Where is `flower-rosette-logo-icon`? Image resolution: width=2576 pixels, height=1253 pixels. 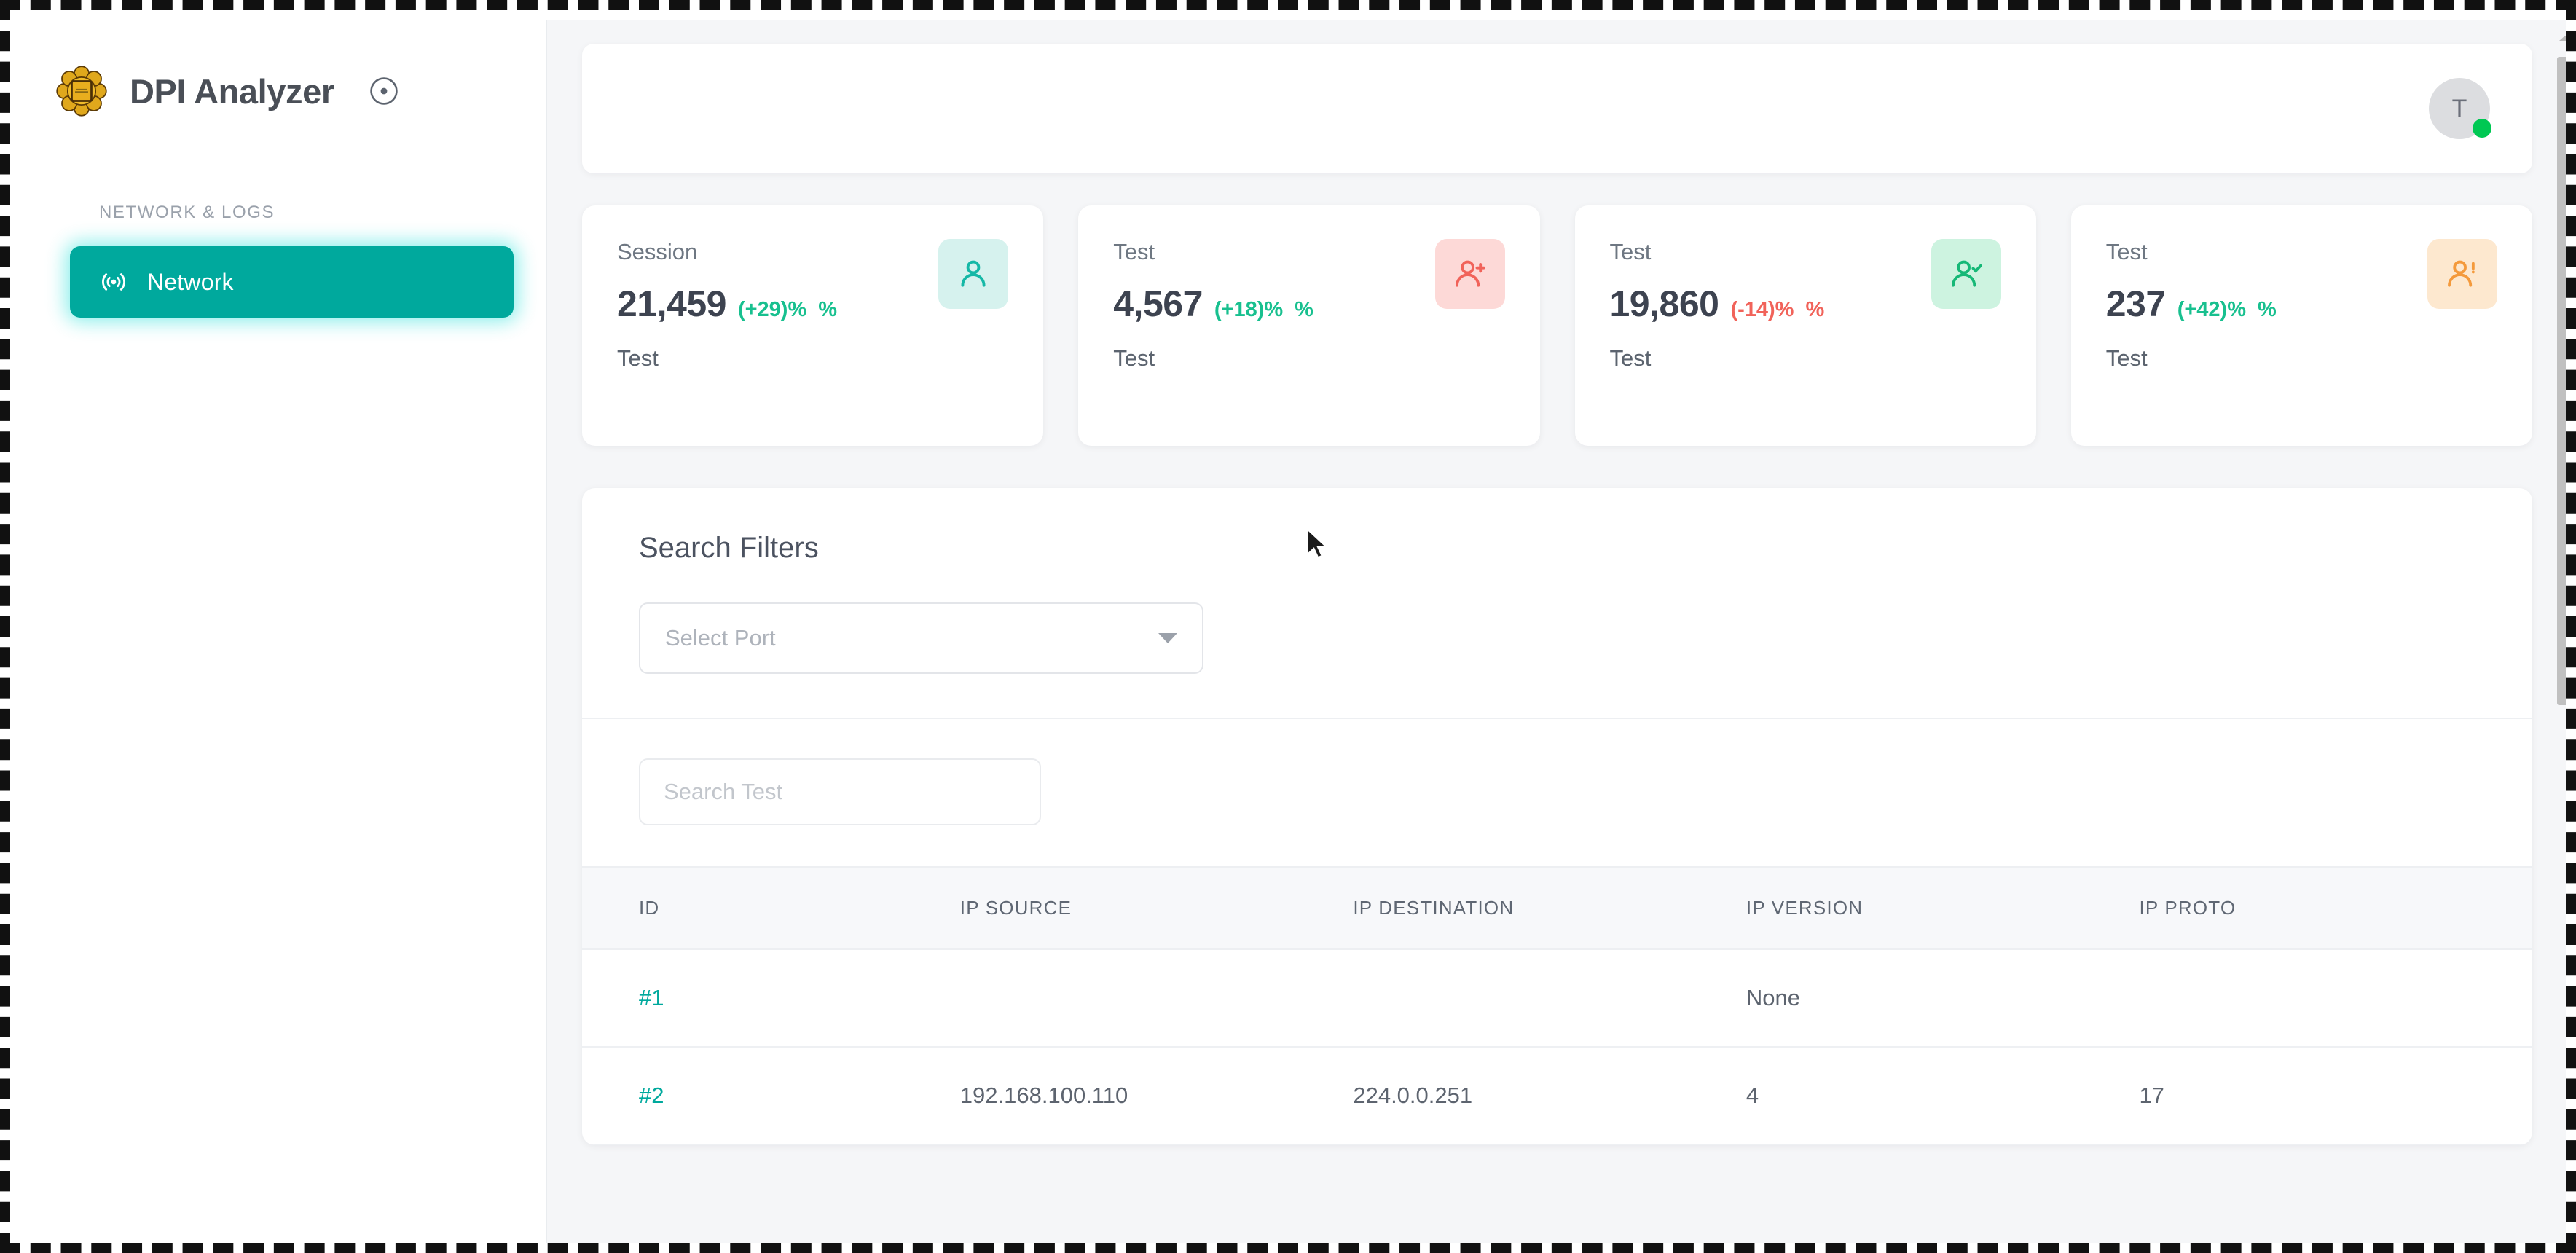
flower-rosette-logo-icon is located at coordinates (81, 91).